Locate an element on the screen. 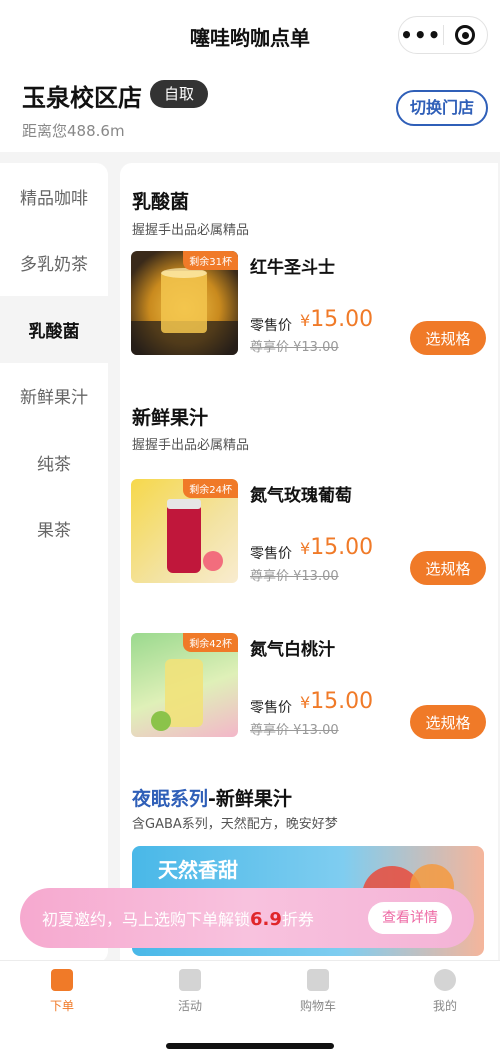 Image resolution: width=500 pixels, height=1058 pixels. pickup-badge: 自取 is located at coordinates (179, 94).